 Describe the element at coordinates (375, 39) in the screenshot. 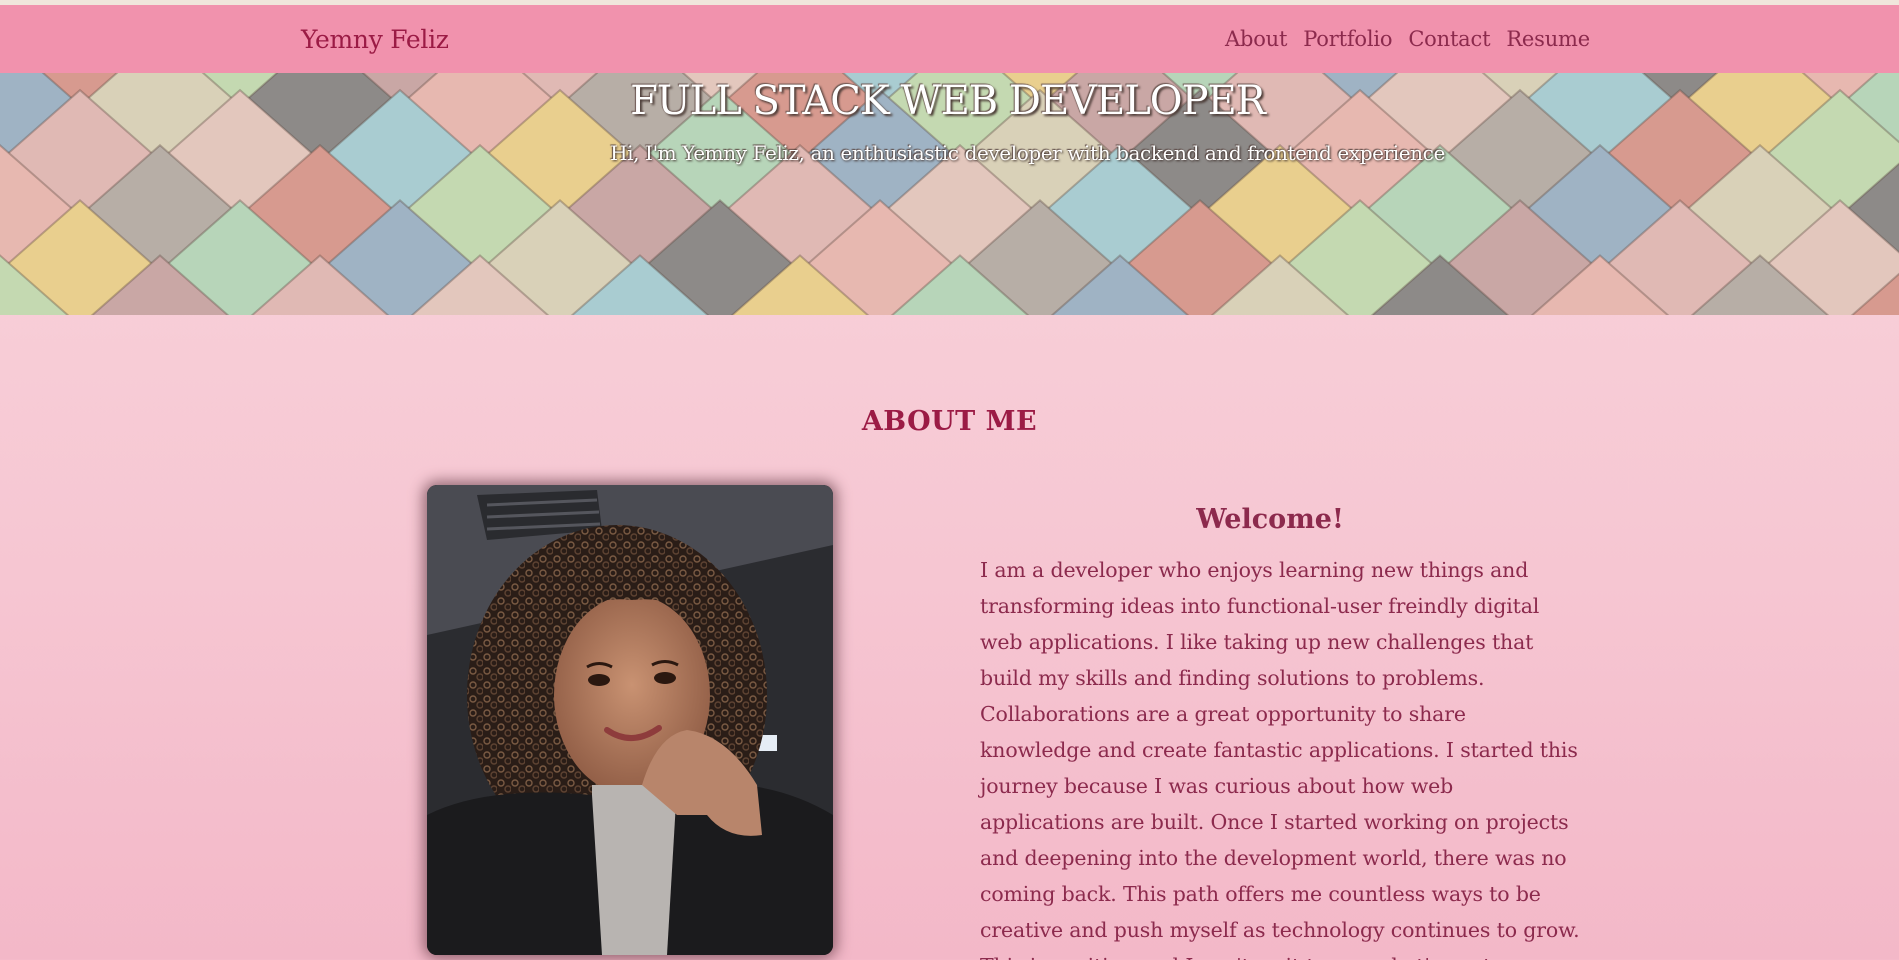

I see `brand-link: Yemny Feliz` at that location.